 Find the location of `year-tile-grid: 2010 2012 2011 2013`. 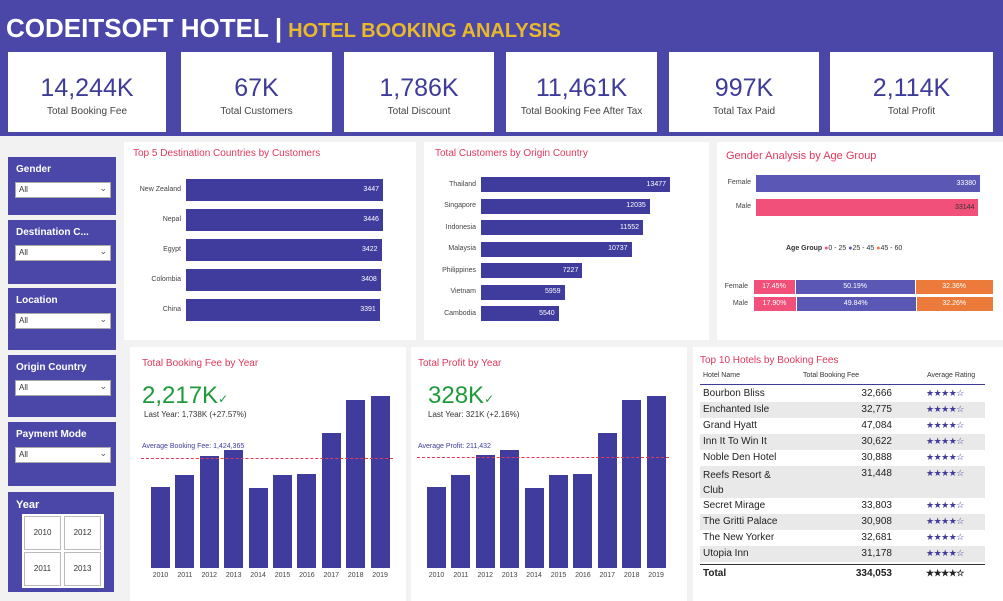

year-tile-grid: 2010 2012 2011 2013 is located at coordinates (63, 551).